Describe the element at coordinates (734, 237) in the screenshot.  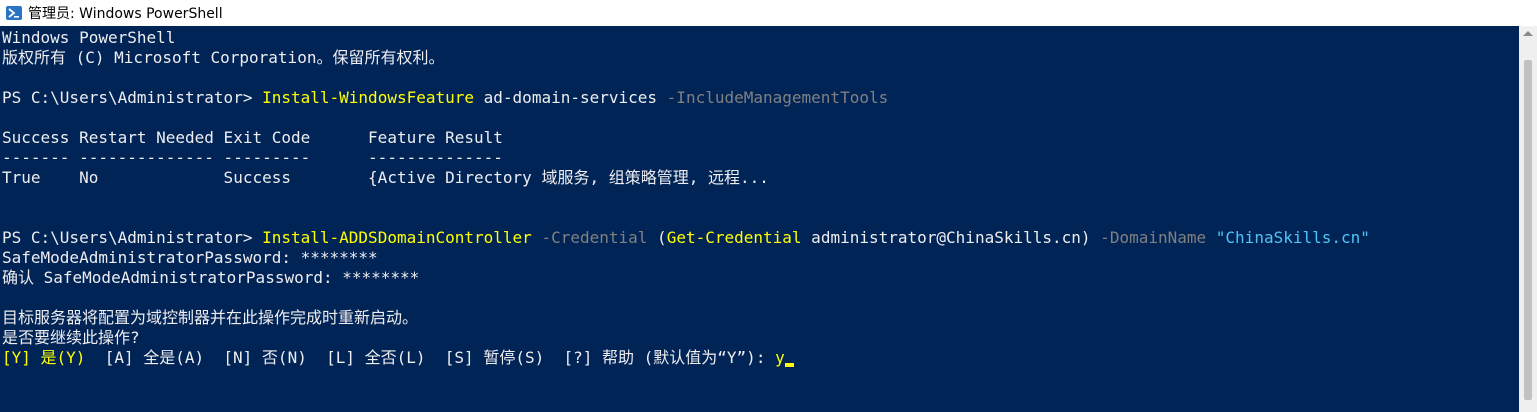
I see `inner-command-name: Get-Credential` at that location.